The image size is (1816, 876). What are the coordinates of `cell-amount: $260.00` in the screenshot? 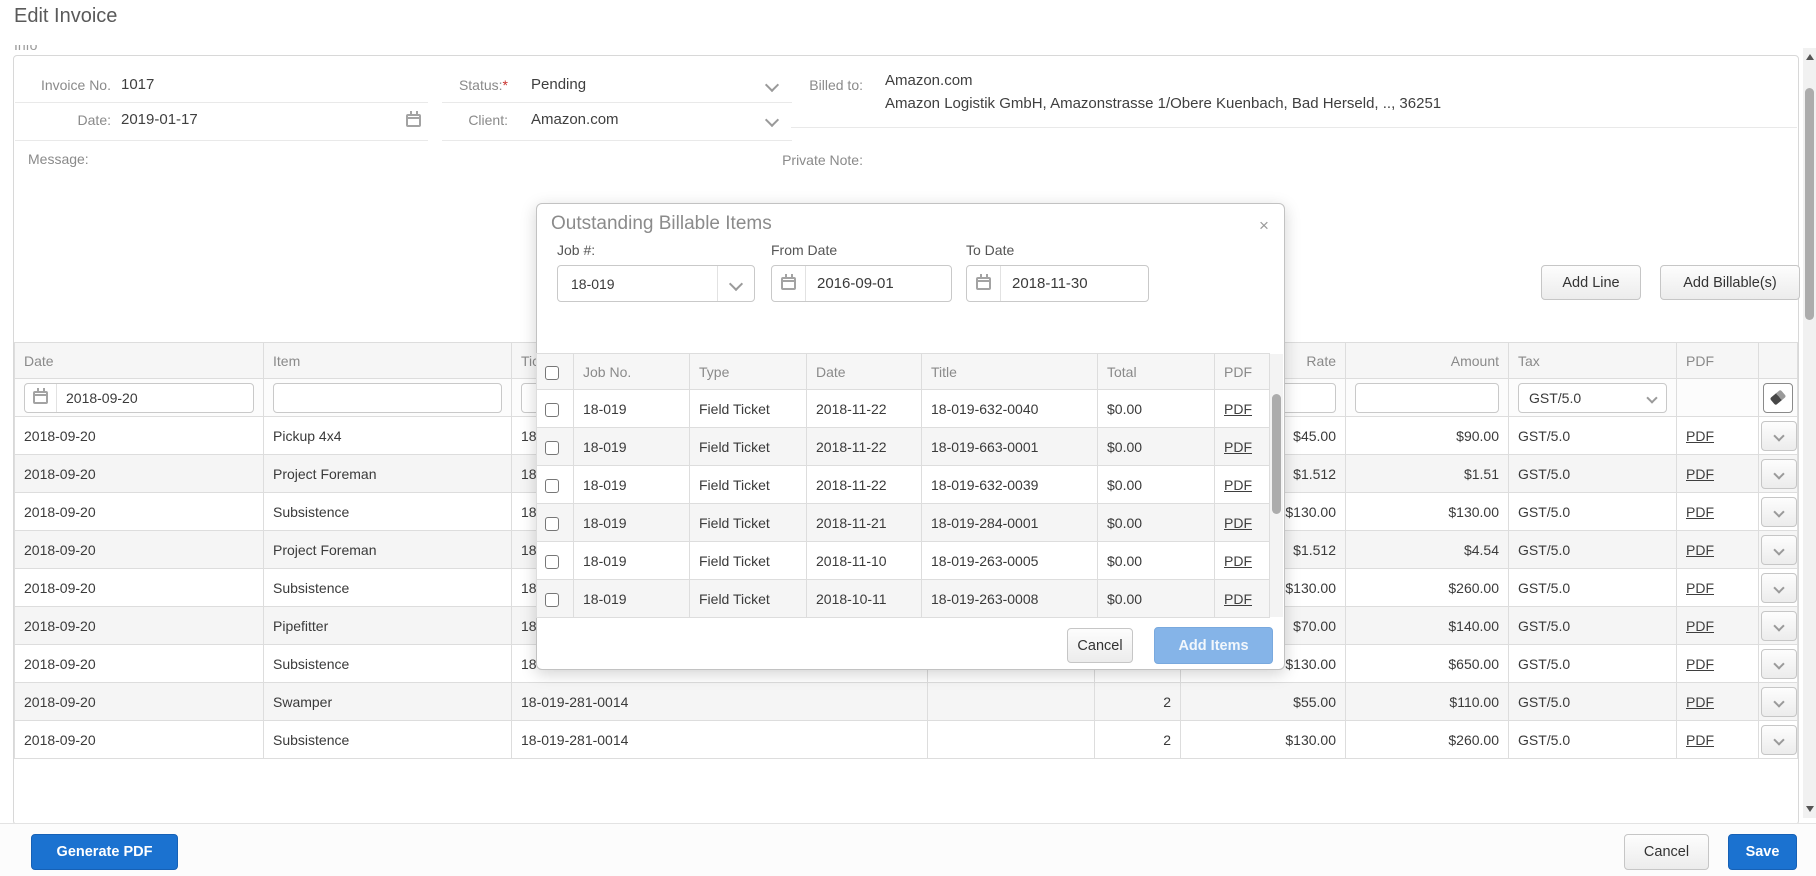 It's located at (1427, 587).